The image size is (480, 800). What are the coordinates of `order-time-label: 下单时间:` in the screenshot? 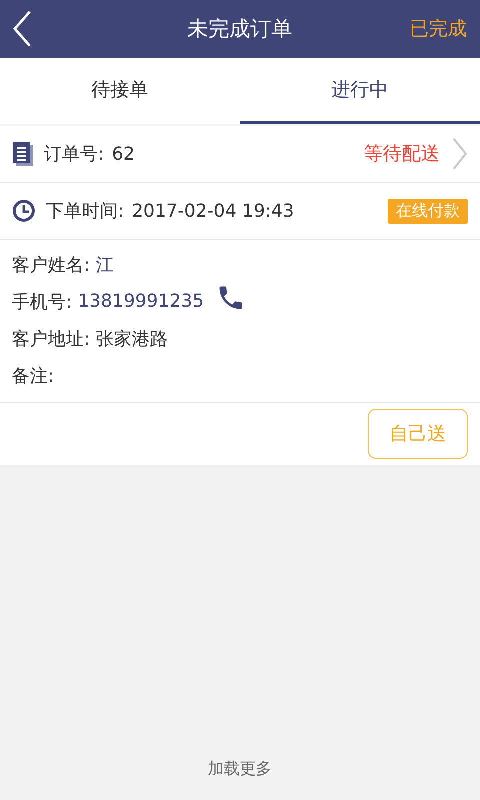 It's located at (85, 211).